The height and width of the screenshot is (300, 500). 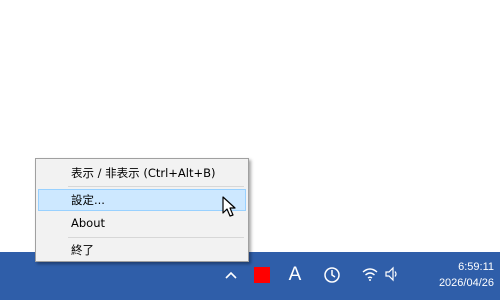 What do you see at coordinates (82, 250) in the screenshot?
I see `menu-item-label: 終了` at bounding box center [82, 250].